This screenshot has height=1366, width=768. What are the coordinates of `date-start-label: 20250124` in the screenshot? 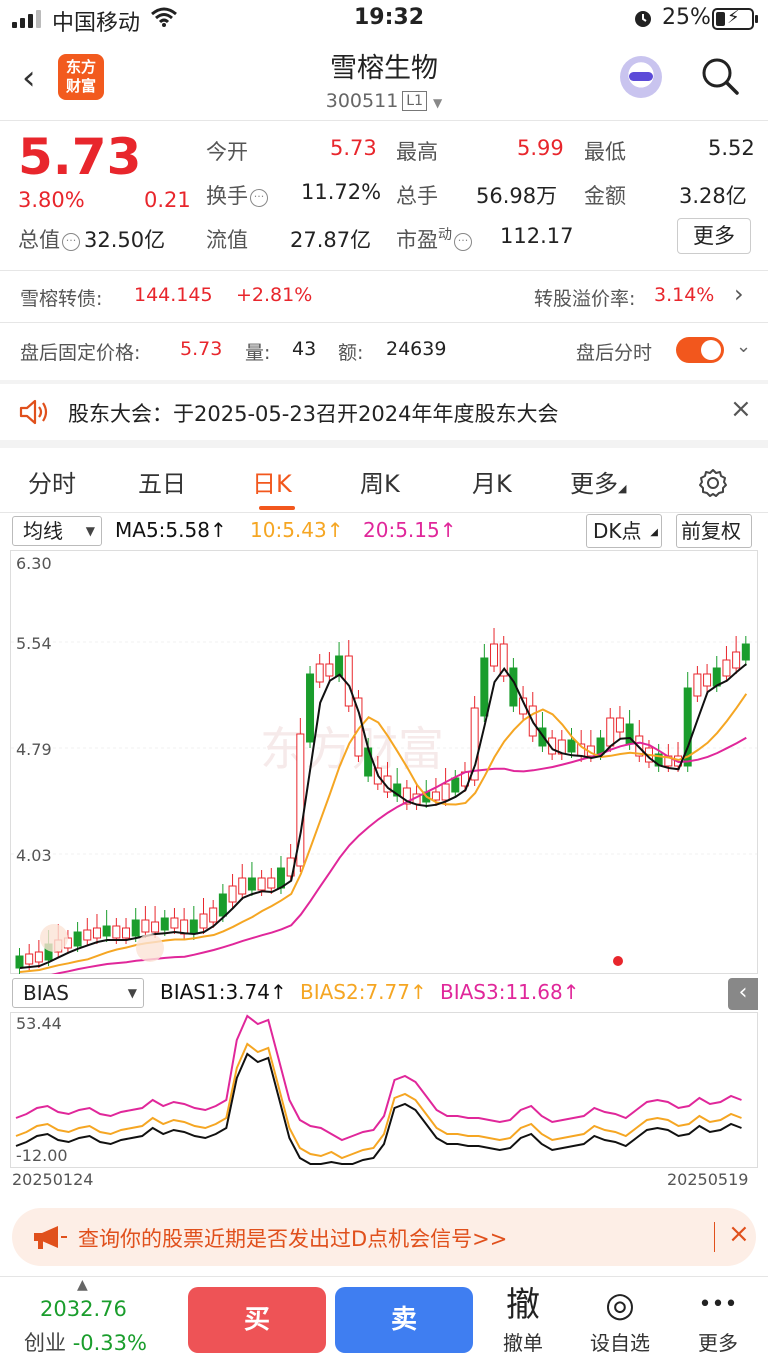 It's located at (53, 1179).